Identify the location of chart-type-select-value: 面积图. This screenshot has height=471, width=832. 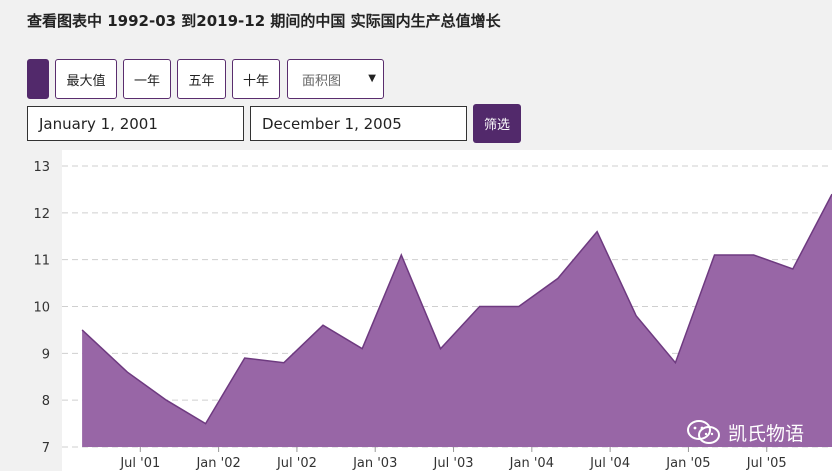
(322, 81).